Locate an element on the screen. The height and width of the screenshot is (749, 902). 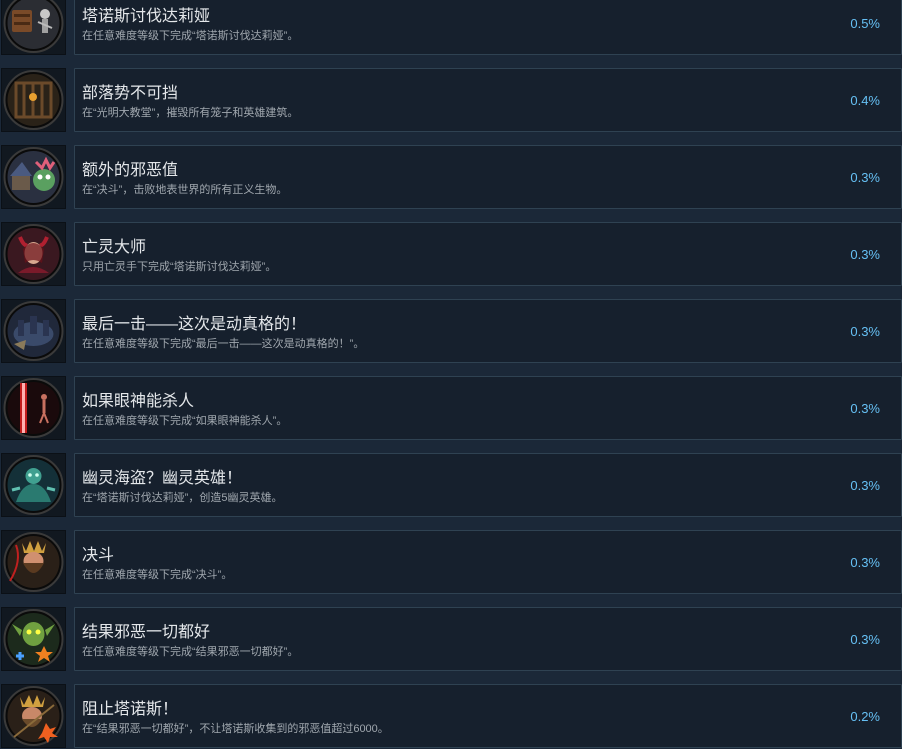
achievement-row: 幽灵海盗？幽灵英雄！ 在“塔诺斯讨伐达莉娅”，创造5幽灵英雄。 0.3% is located at coordinates (451, 491).